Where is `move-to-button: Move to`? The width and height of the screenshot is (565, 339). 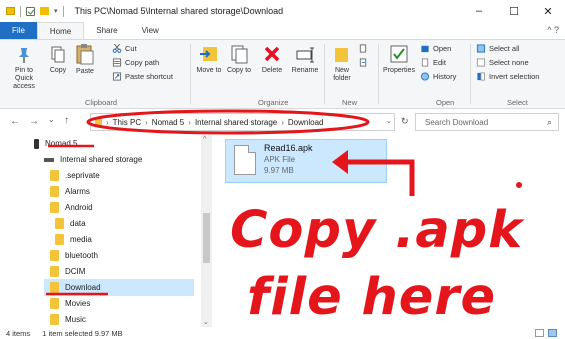
move-to-button: Move to is located at coordinates (209, 59).